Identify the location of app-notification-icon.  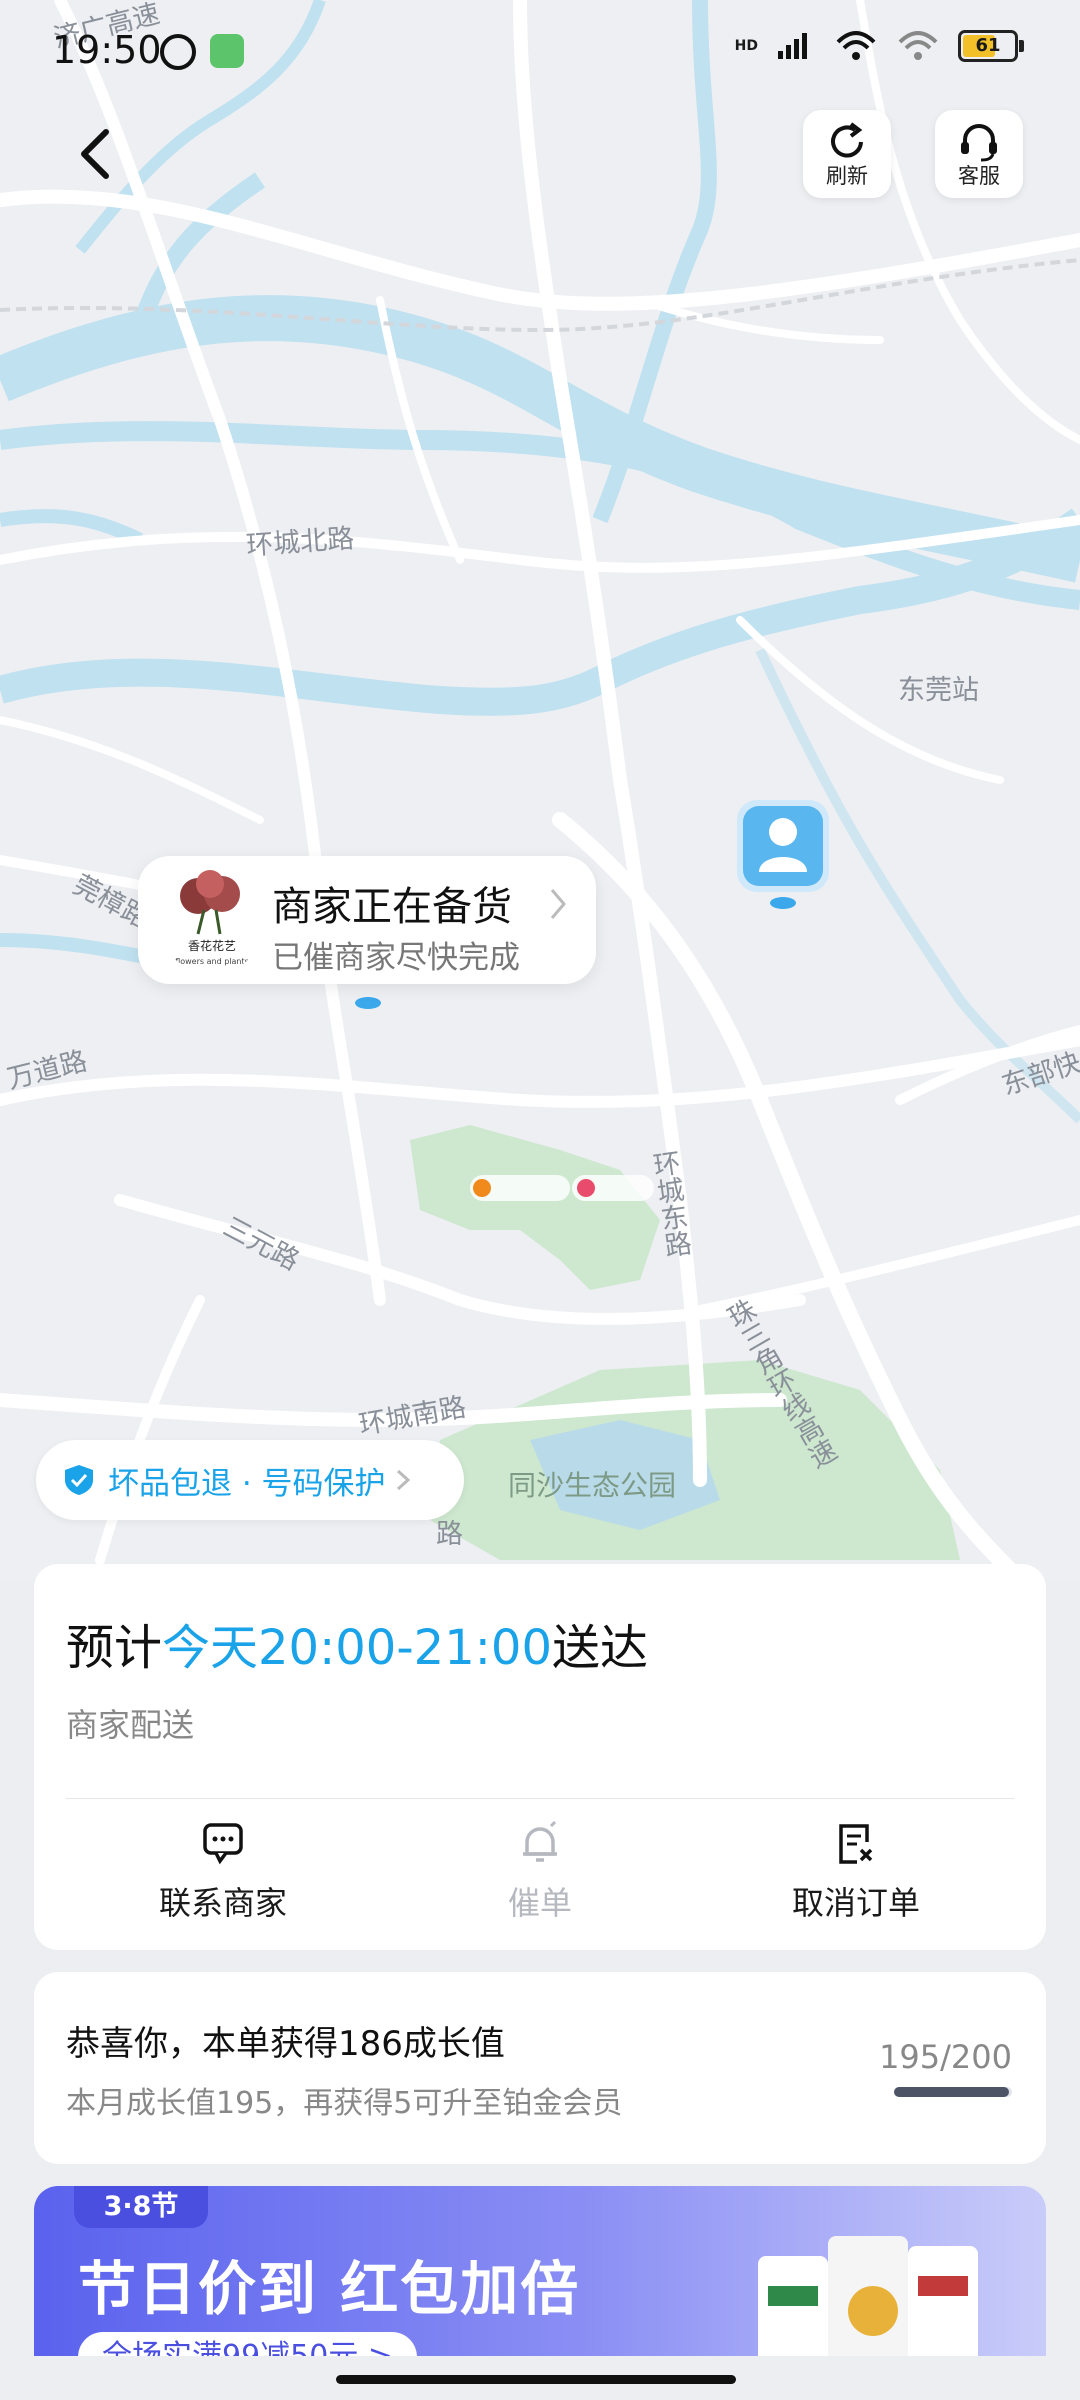
(227, 51).